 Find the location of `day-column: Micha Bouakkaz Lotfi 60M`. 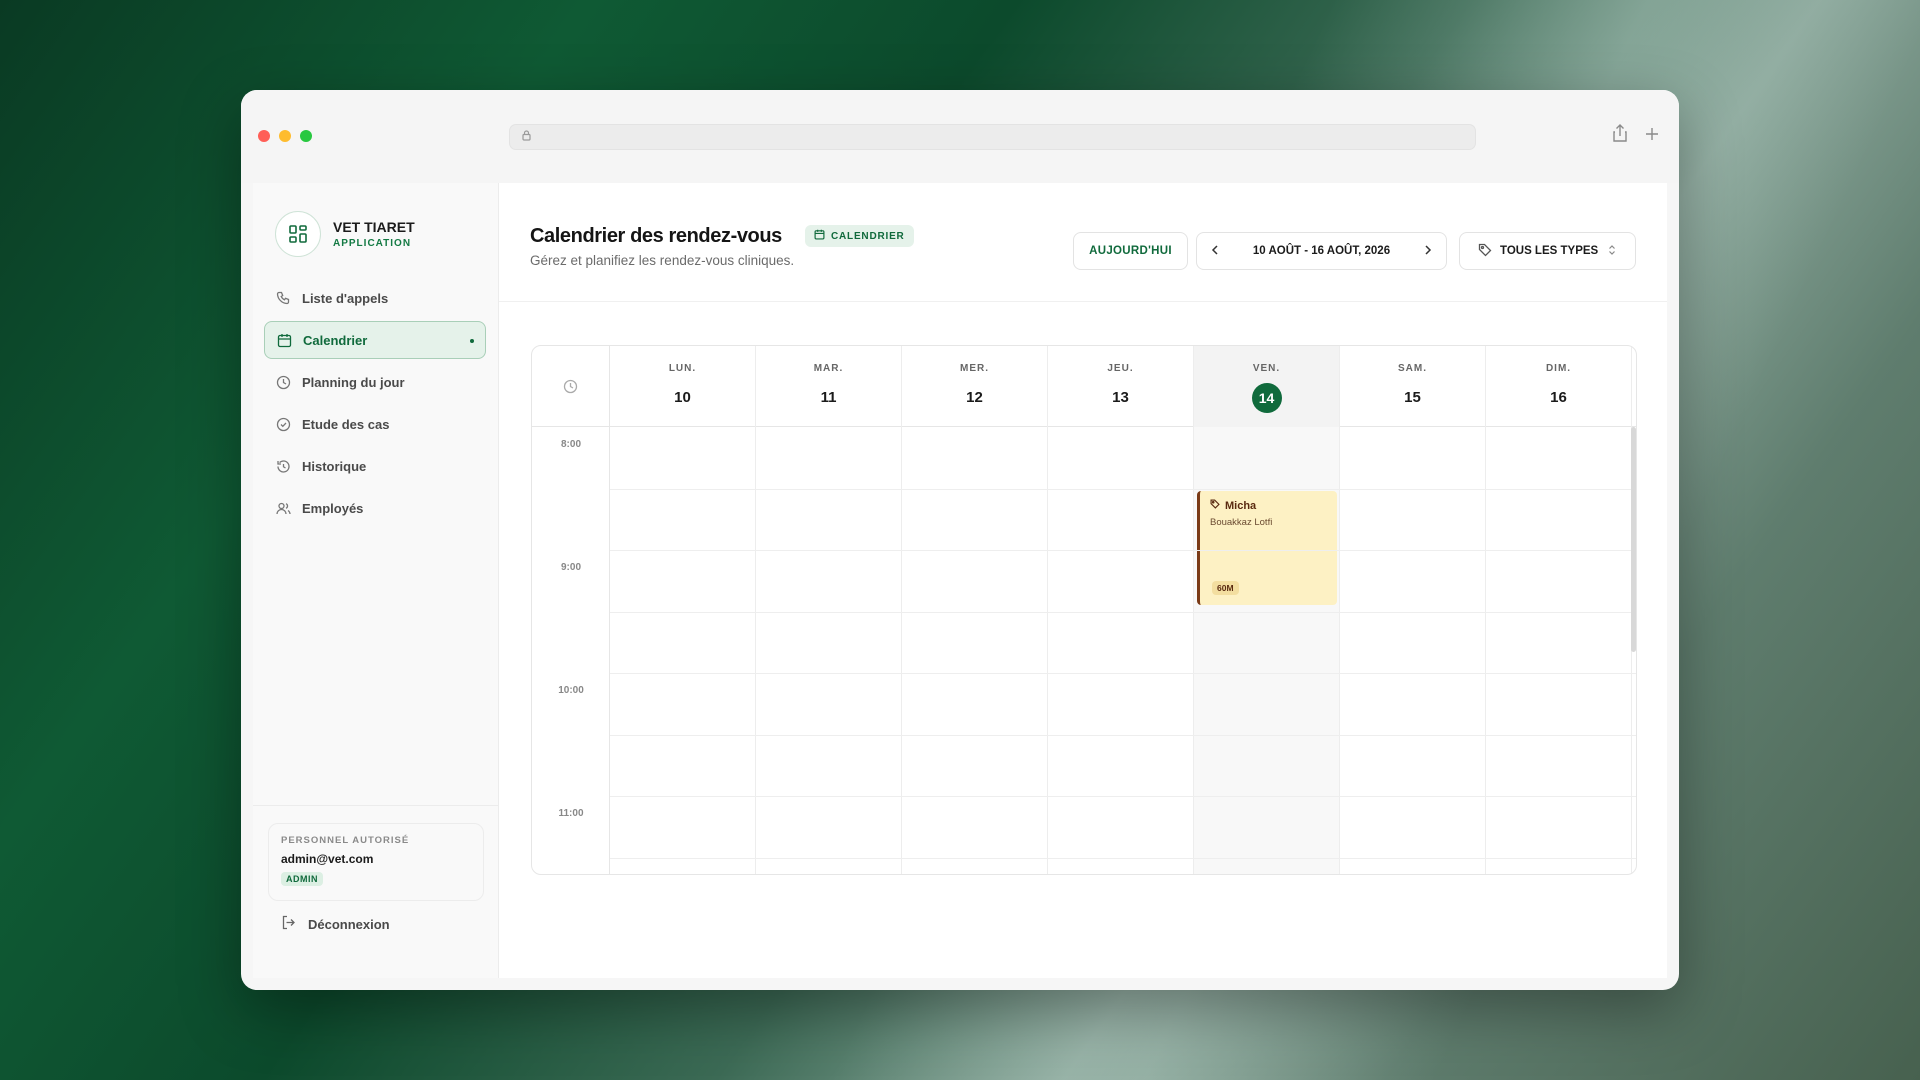

day-column: Micha Bouakkaz Lotfi 60M is located at coordinates (1267, 650).